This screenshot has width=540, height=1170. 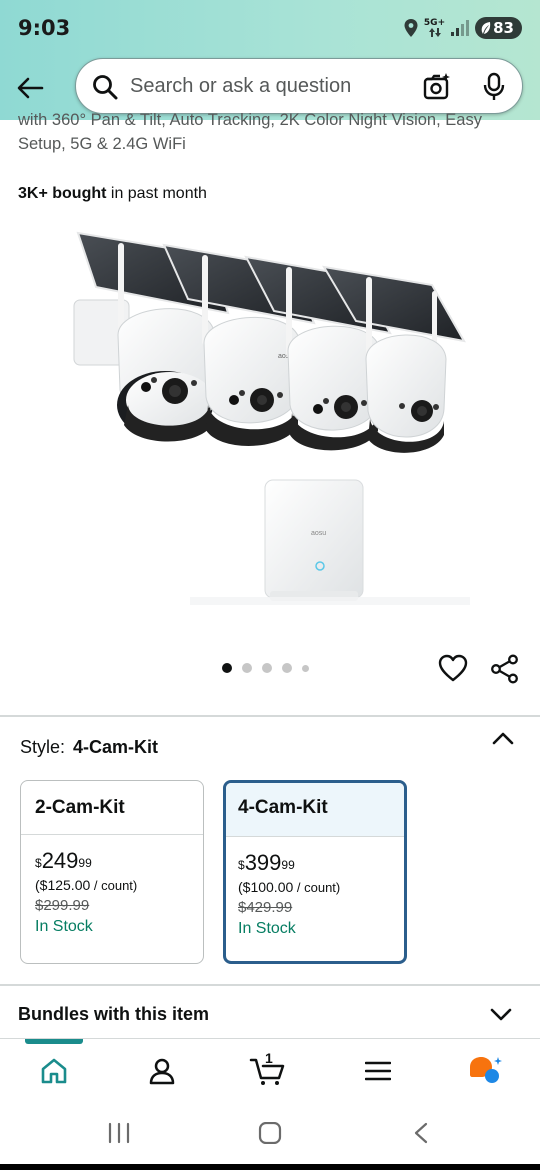 I want to click on recent-apps-icon, so click(x=119, y=1133).